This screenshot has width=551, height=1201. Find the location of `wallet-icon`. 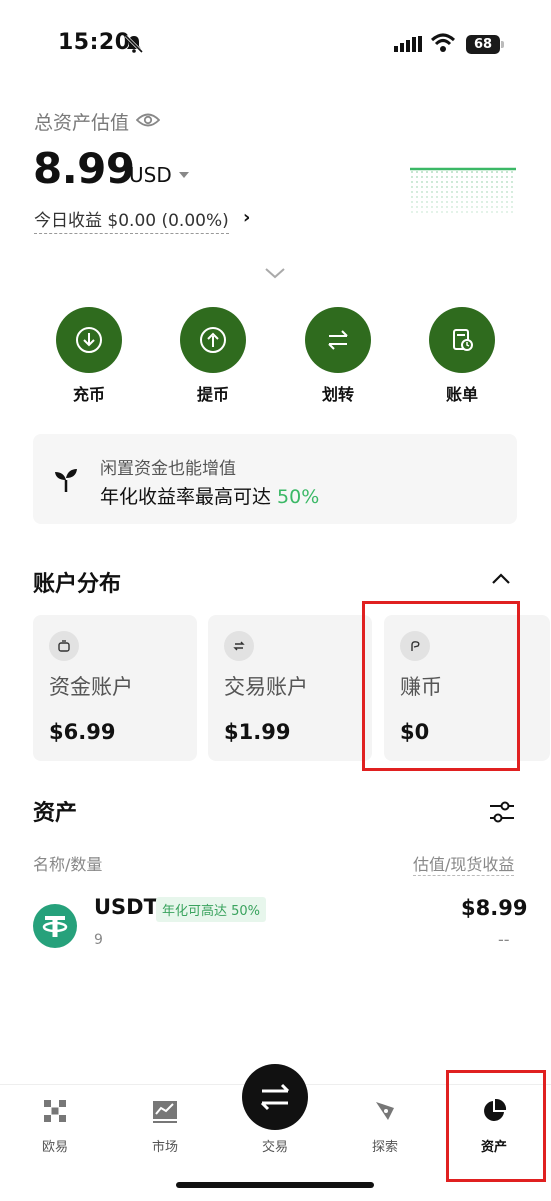

wallet-icon is located at coordinates (64, 646).